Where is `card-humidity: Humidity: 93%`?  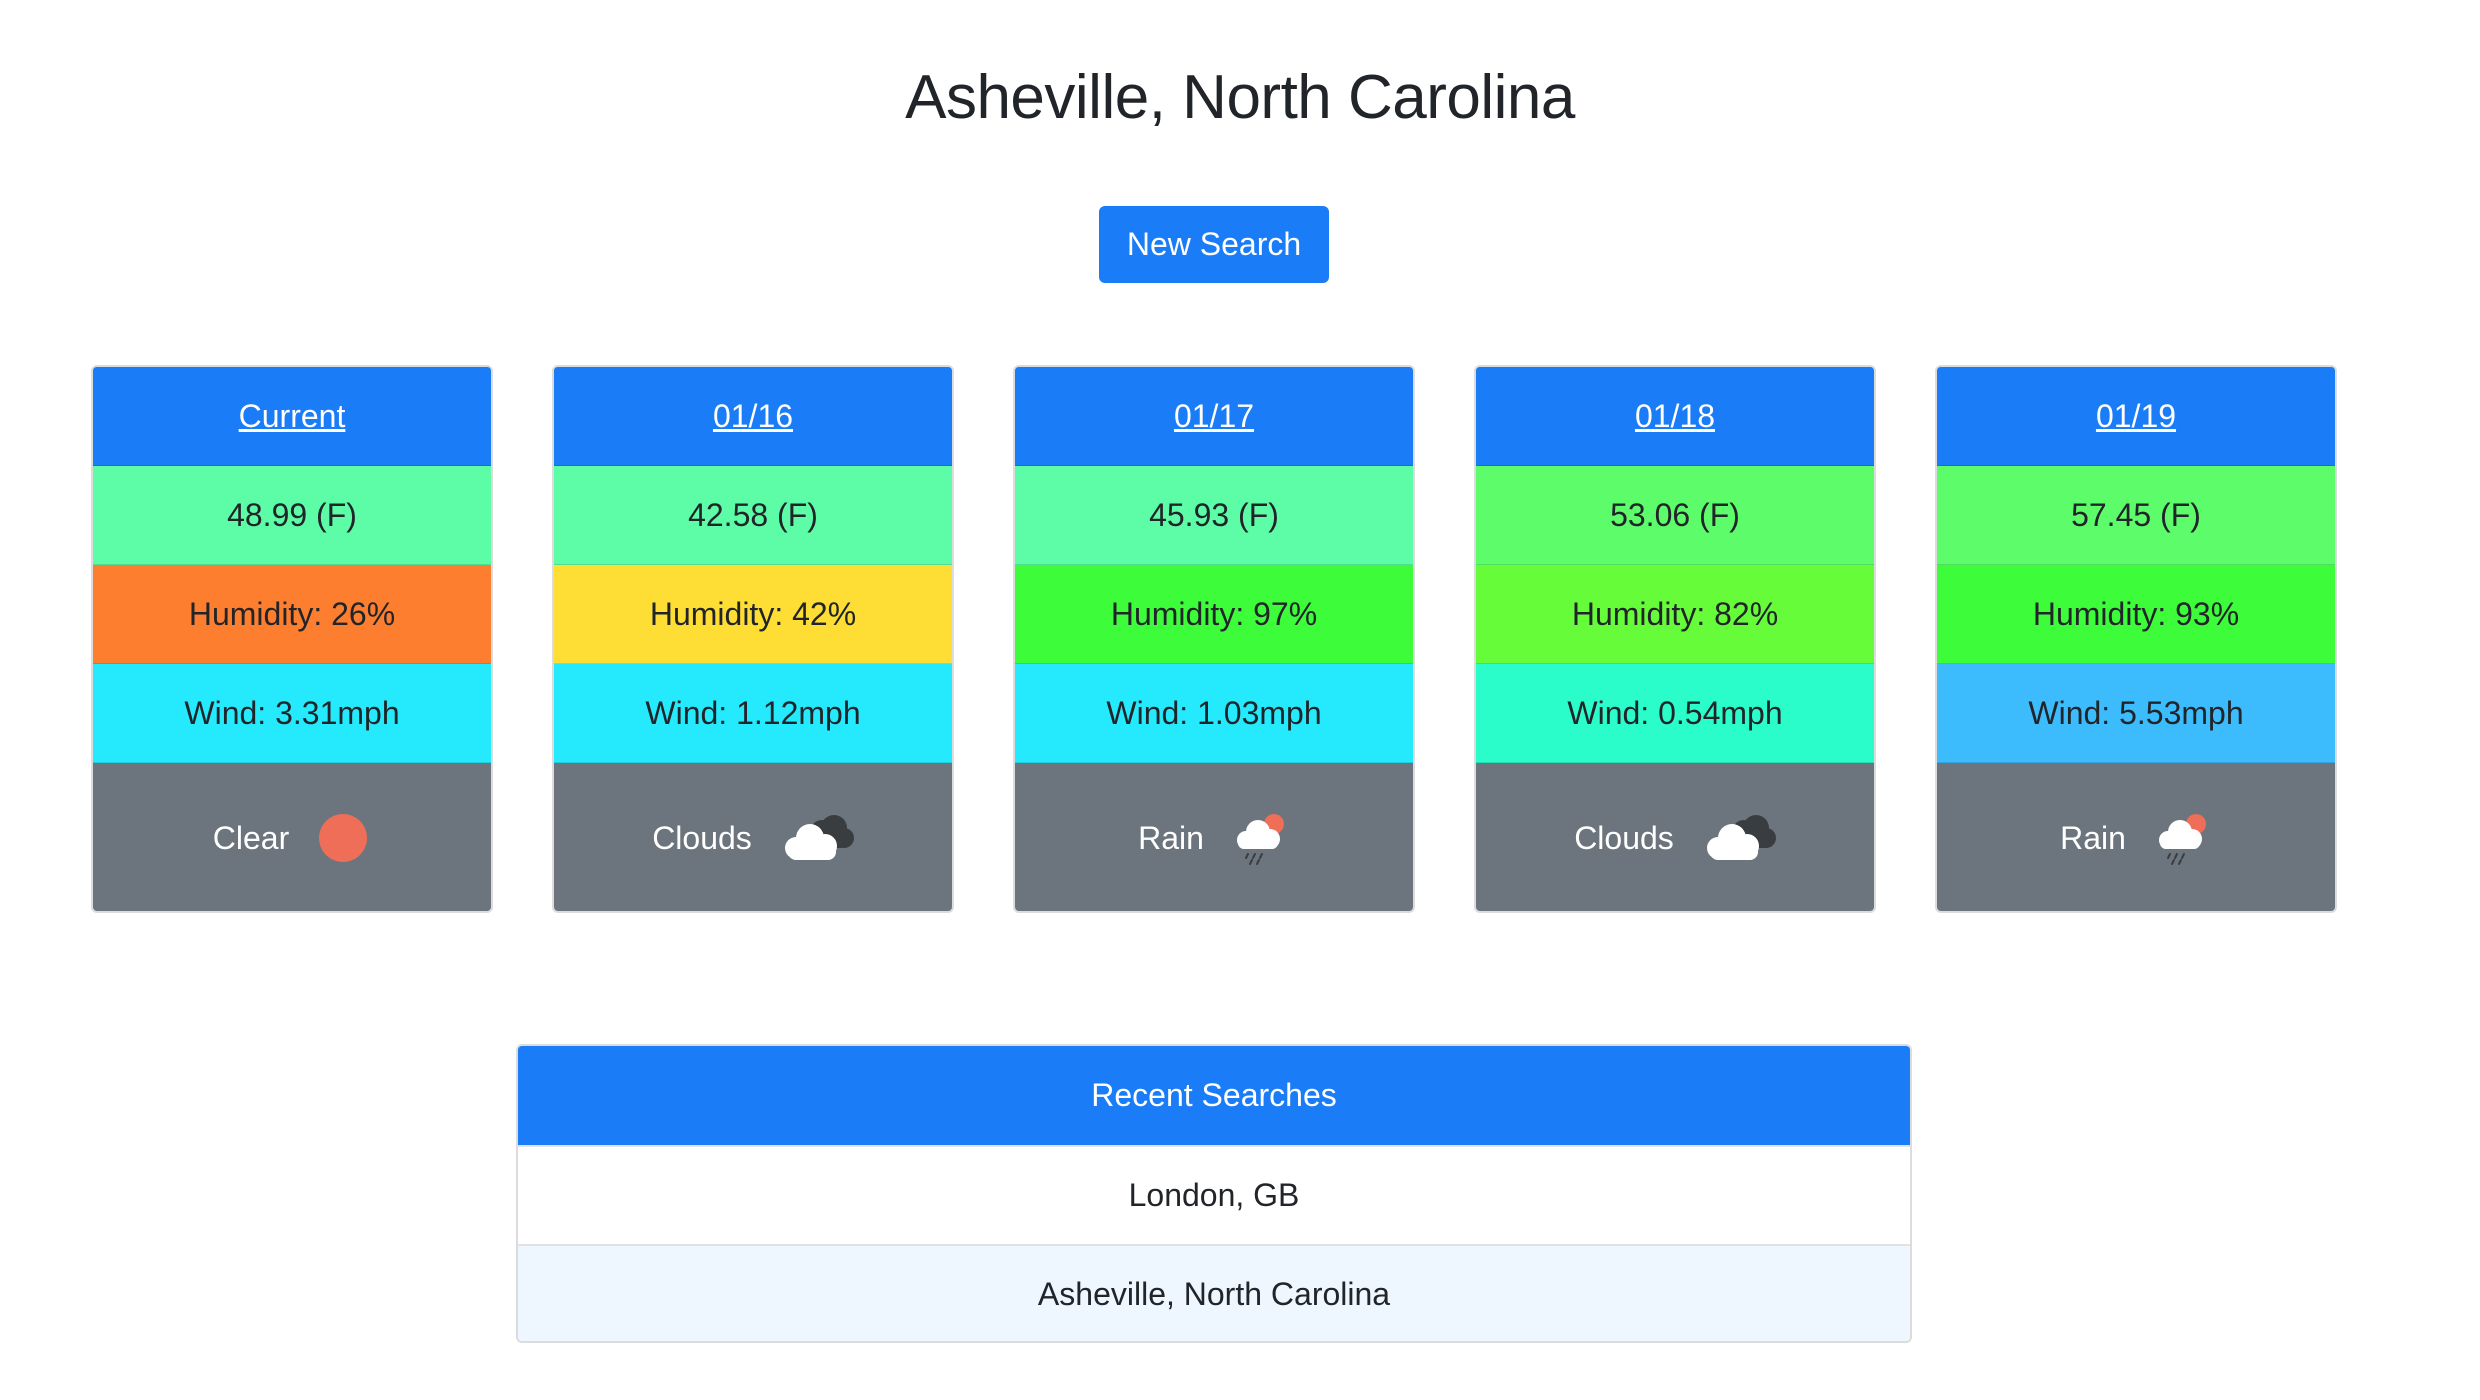
card-humidity: Humidity: 93% is located at coordinates (2136, 614).